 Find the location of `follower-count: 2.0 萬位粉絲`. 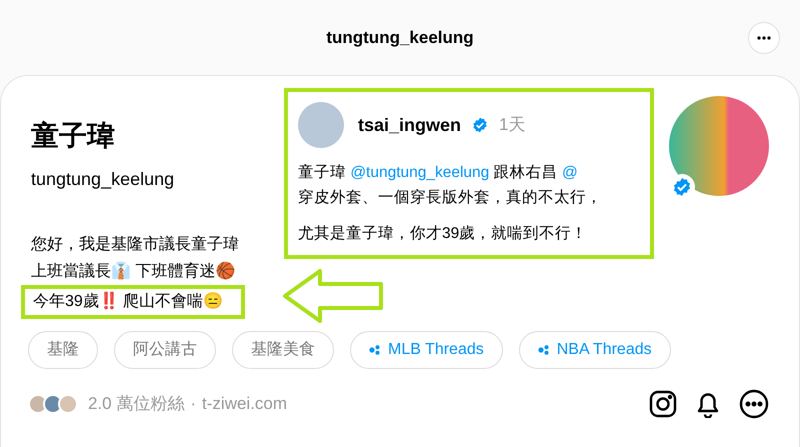

follower-count: 2.0 萬位粉絲 is located at coordinates (136, 404).